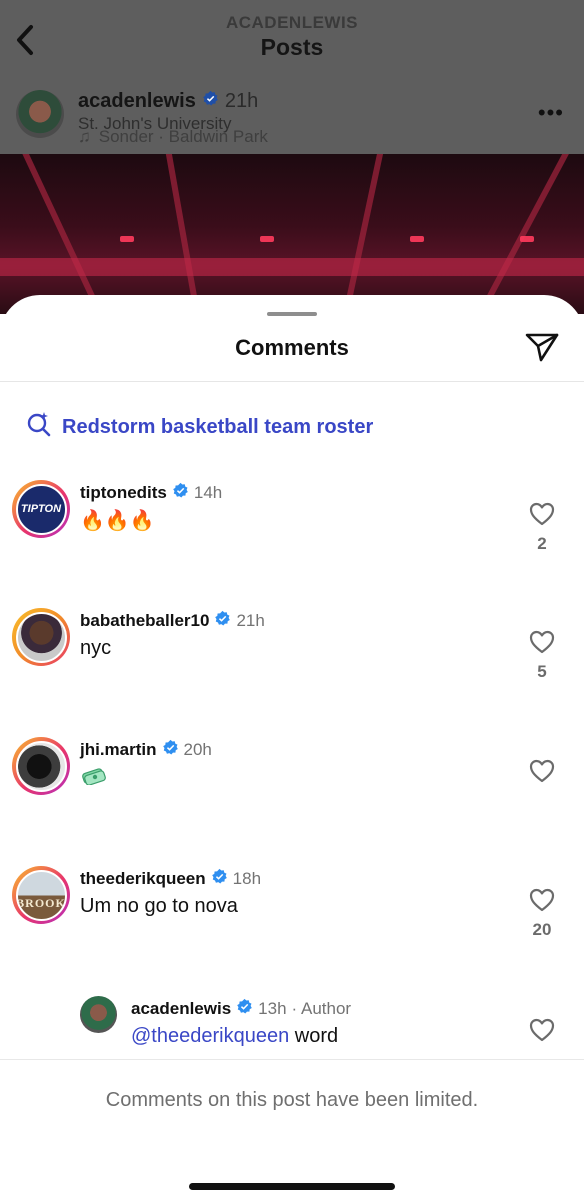 This screenshot has width=584, height=1200. Describe the element at coordinates (292, 663) in the screenshot. I see `comment-item: babatheballer10 21h nyc 5` at that location.